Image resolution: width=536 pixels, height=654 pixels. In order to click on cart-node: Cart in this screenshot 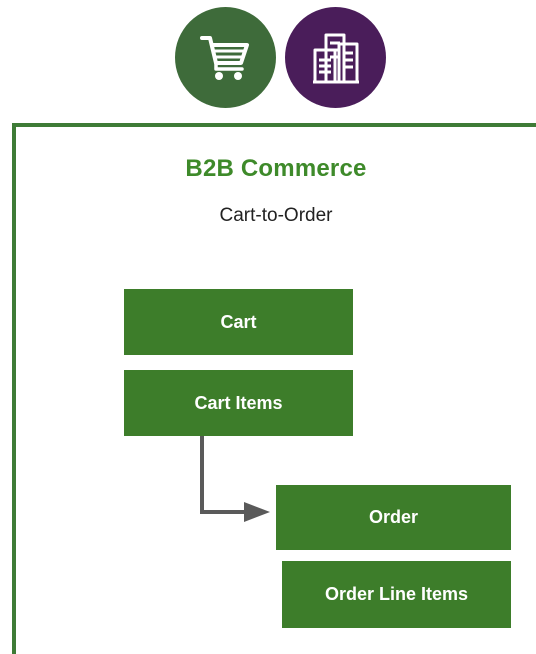, I will do `click(238, 322)`.